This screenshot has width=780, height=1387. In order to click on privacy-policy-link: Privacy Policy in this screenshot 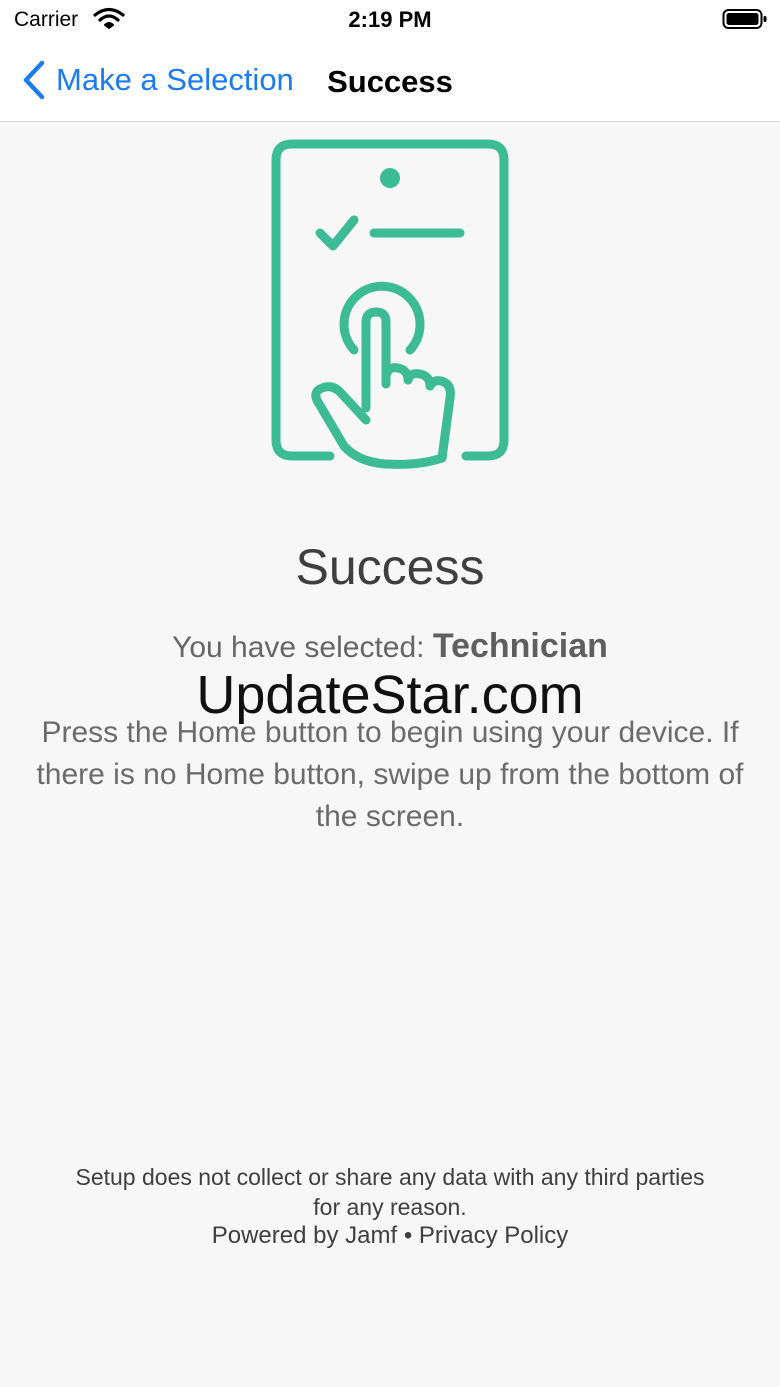, I will do `click(493, 1235)`.